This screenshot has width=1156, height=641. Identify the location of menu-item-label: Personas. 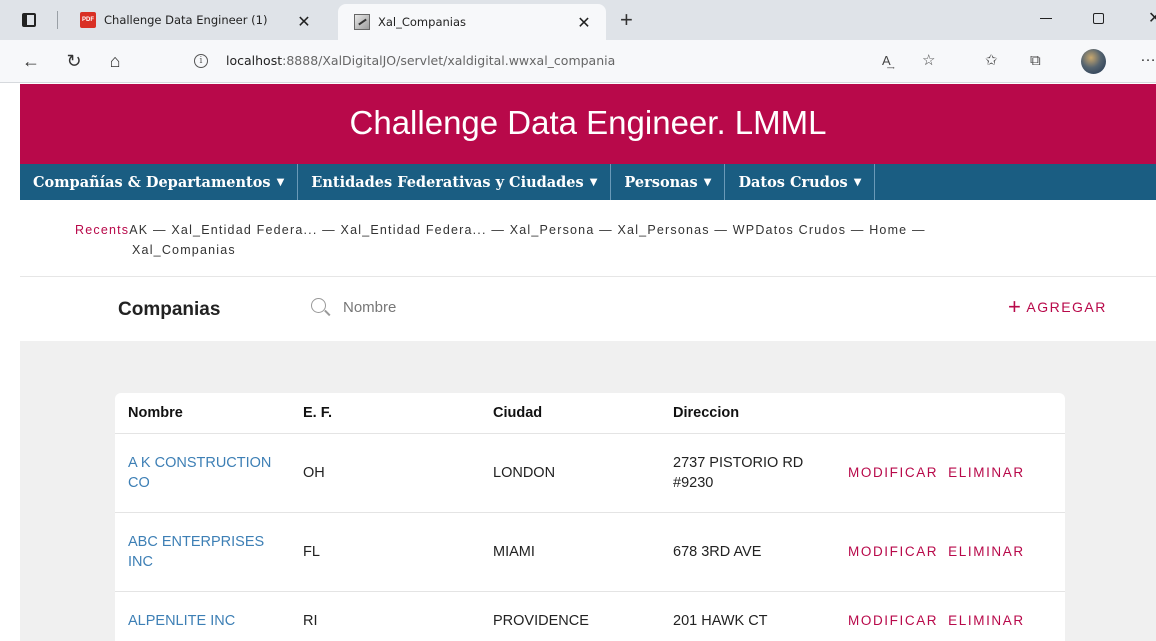
(661, 182).